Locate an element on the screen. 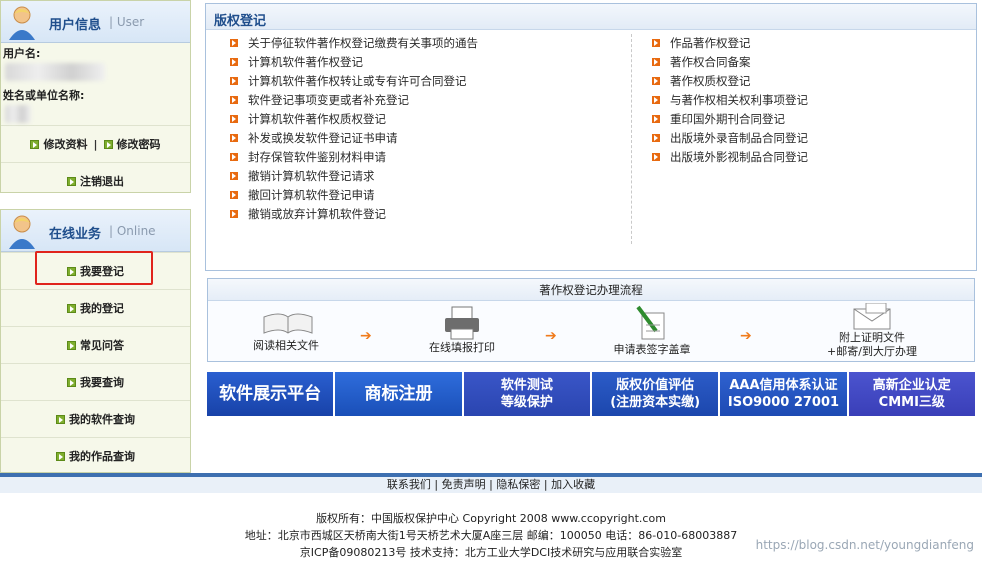 The height and width of the screenshot is (564, 982). list-item: 著作权质权登记 is located at coordinates (730, 81).